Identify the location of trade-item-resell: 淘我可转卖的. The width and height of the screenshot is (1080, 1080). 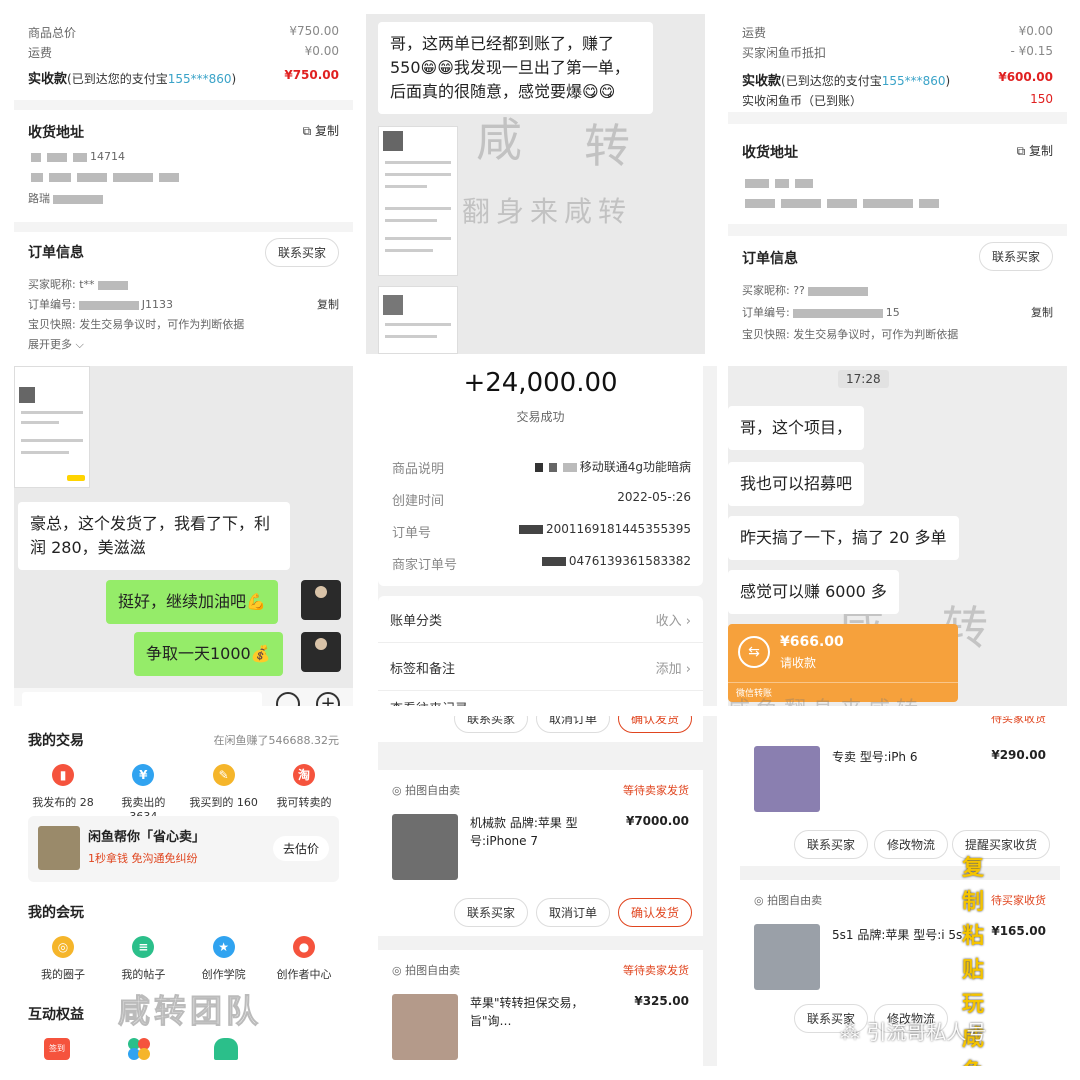
(304, 793).